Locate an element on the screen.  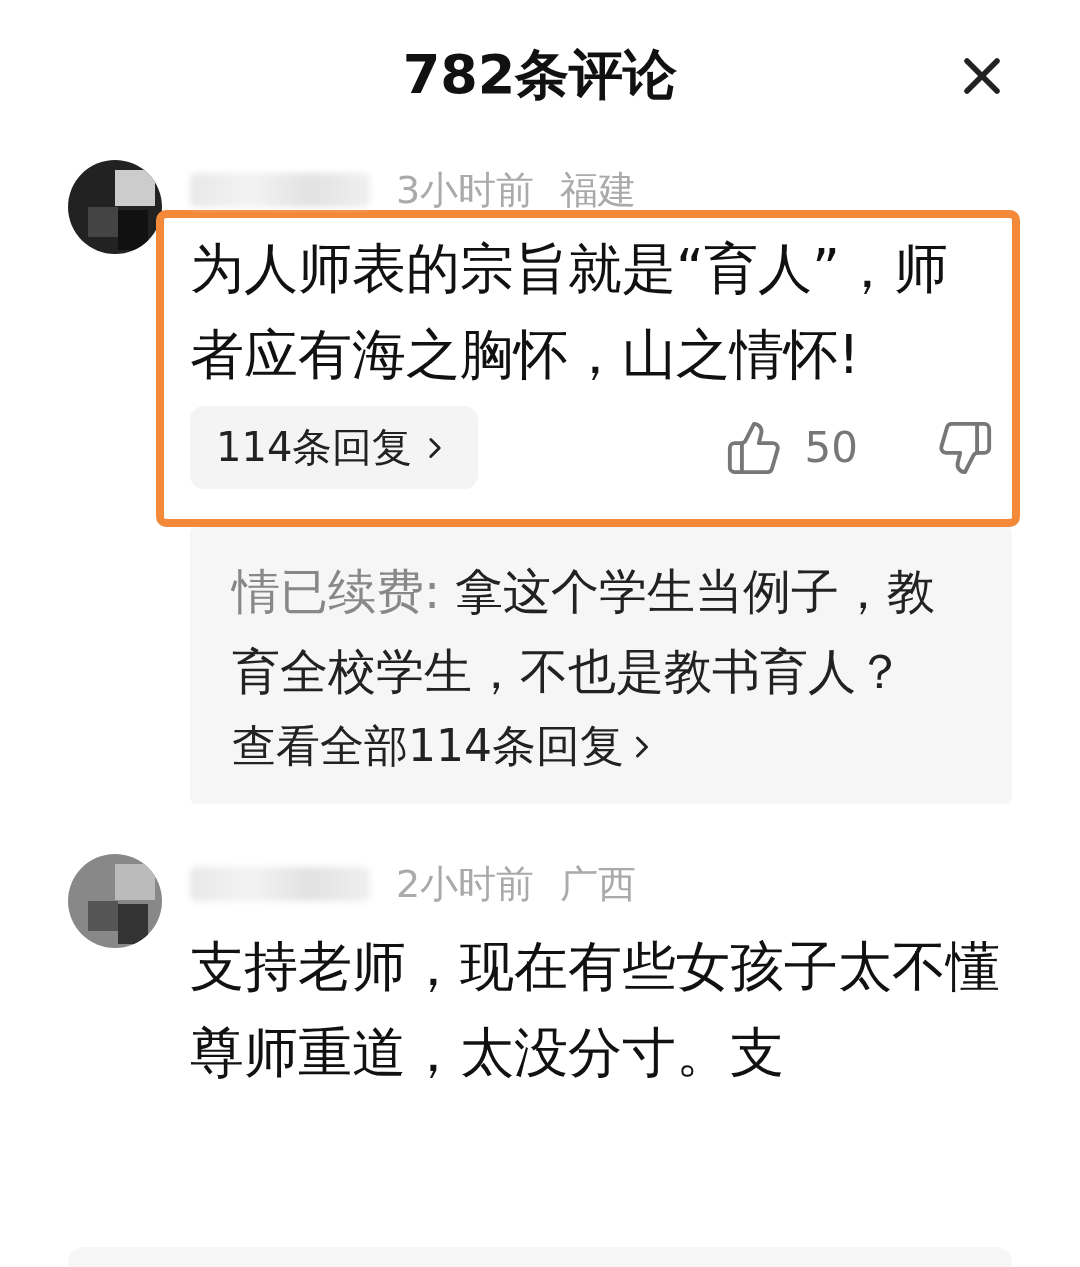
view-all-replies-link: 查看全部114条回复 is located at coordinates (602, 746).